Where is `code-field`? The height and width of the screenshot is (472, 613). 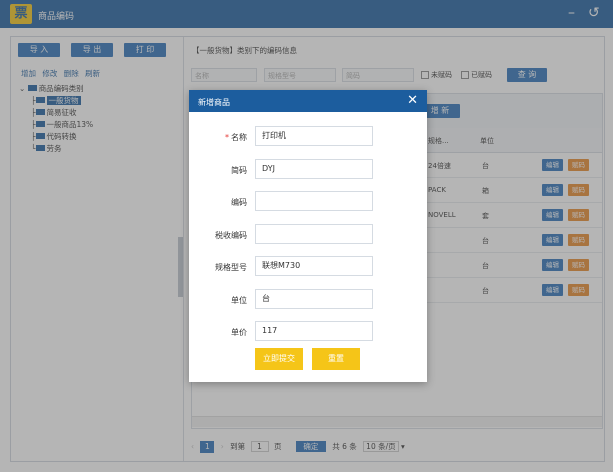
code-field is located at coordinates (314, 201).